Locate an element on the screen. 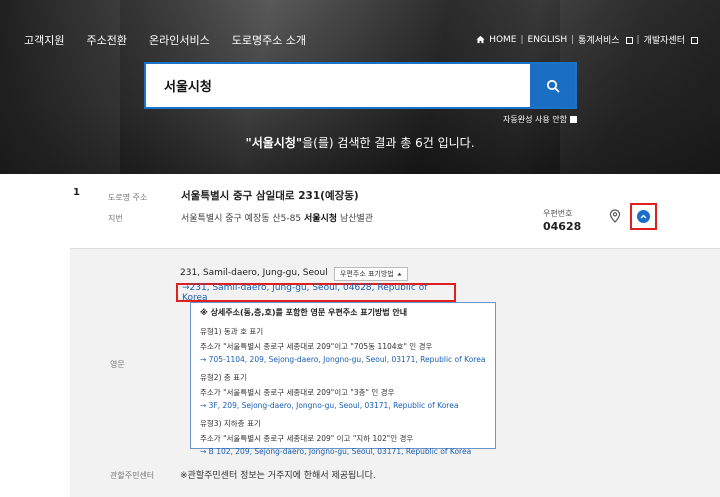  autocomplete-checkbox is located at coordinates (573, 119).